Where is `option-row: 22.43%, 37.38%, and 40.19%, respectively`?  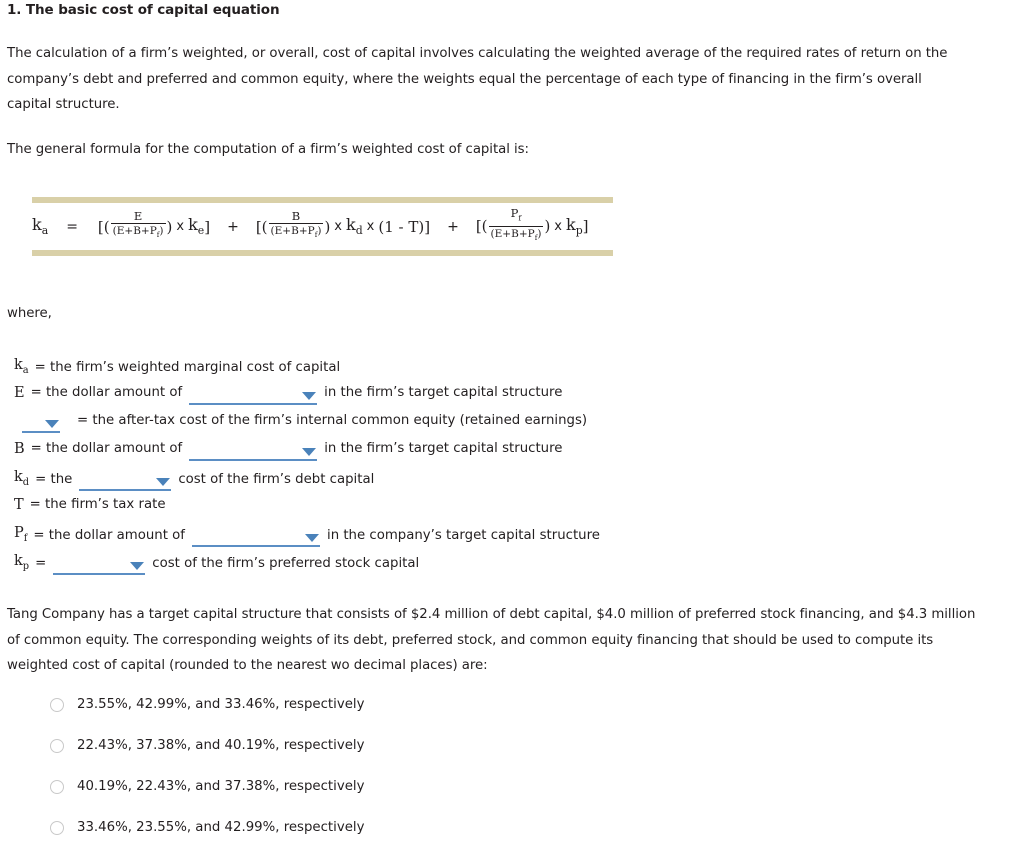 option-row: 22.43%, 37.38%, and 40.19%, respectively is located at coordinates (207, 745).